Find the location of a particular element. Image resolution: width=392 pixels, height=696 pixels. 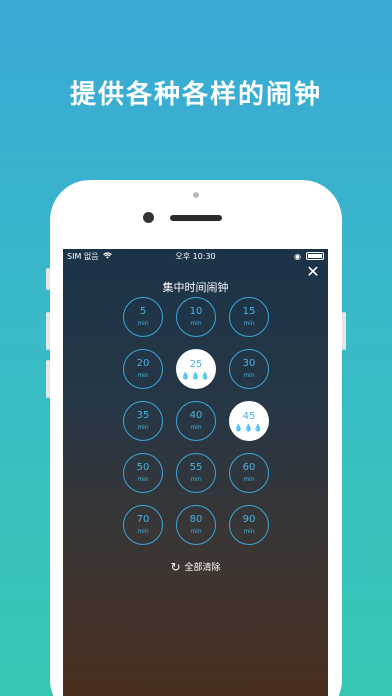

alarm-option-20: 20 min is located at coordinates (143, 369).